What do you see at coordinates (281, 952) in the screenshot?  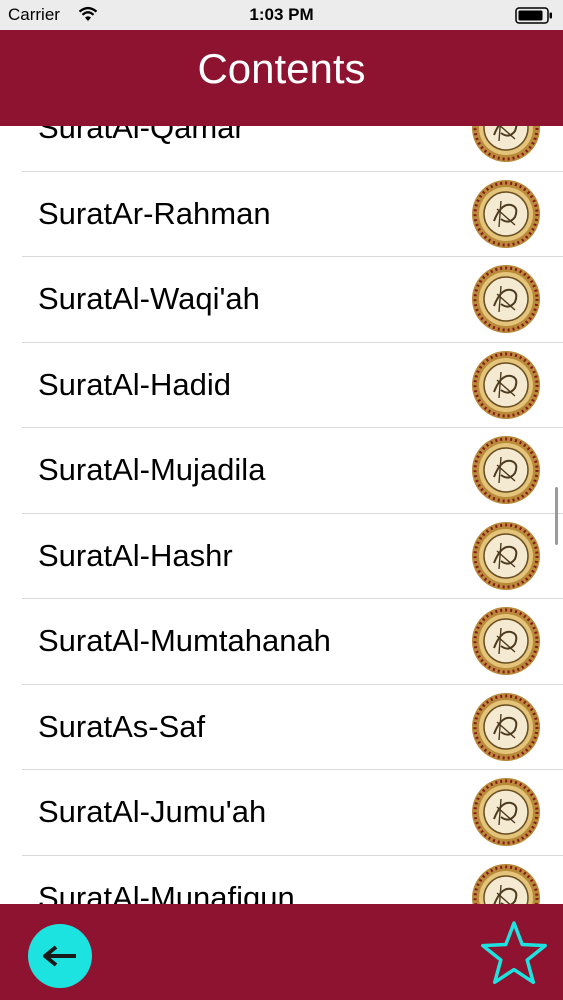 I see `bottom-toolbar` at bounding box center [281, 952].